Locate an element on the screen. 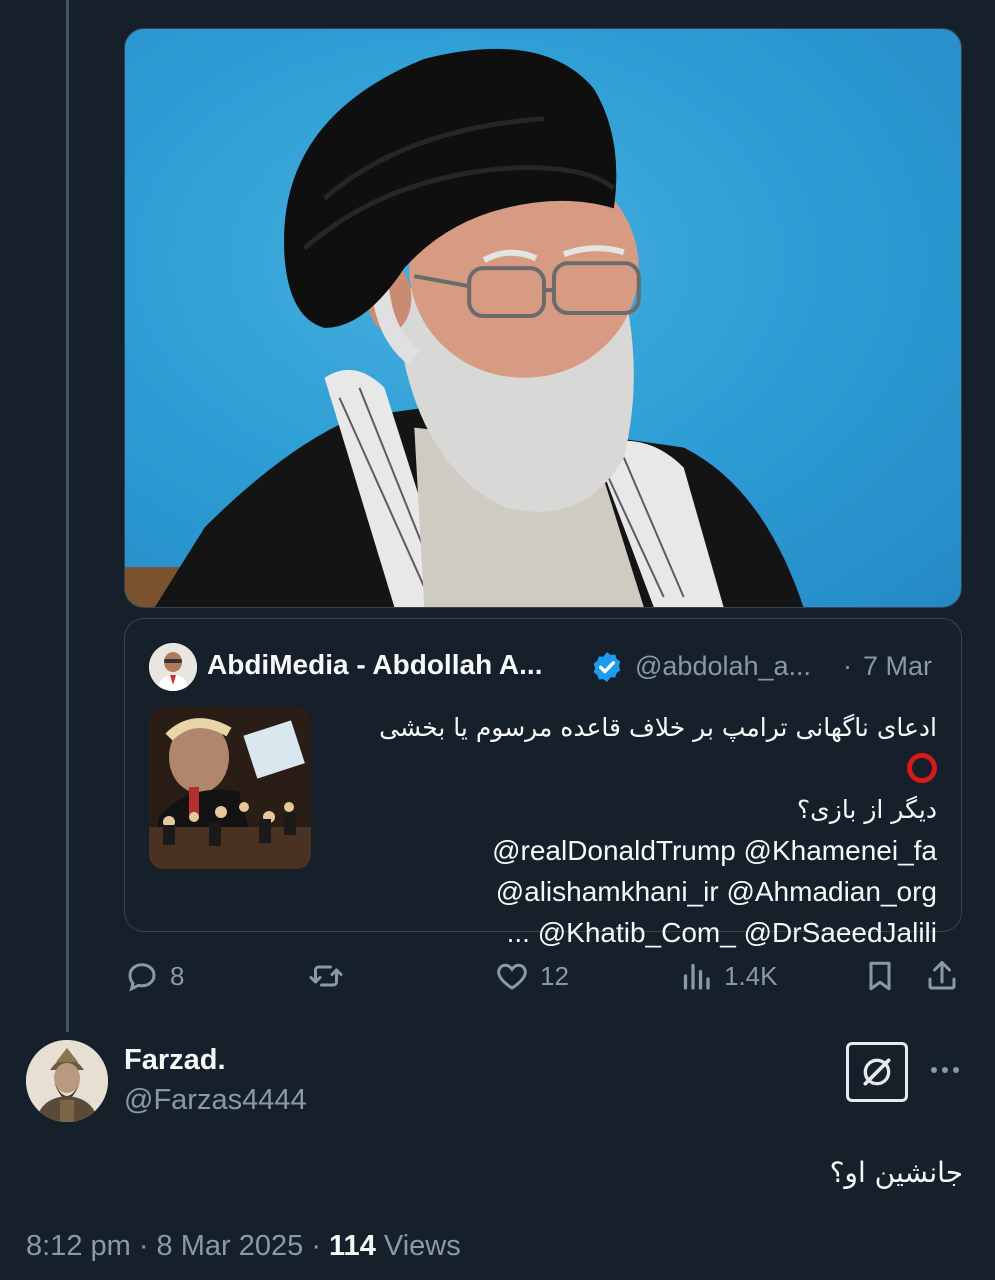 This screenshot has width=995, height=1280. share-icon is located at coordinates (942, 975).